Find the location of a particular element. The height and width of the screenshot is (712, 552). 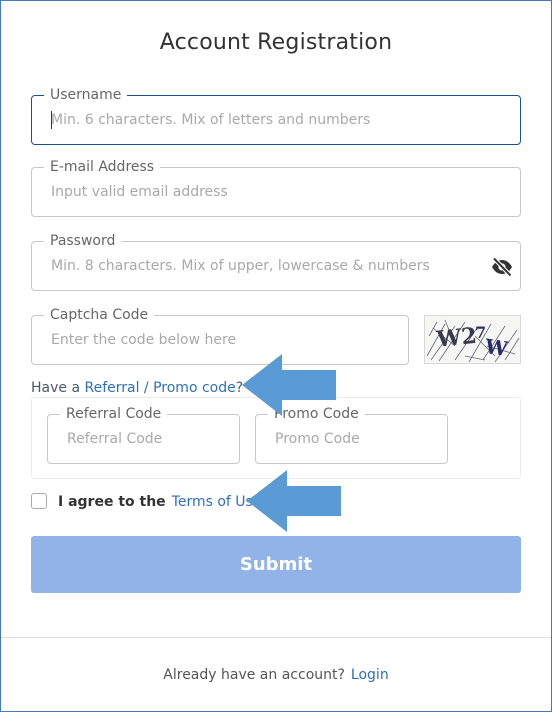

password-input is located at coordinates (265, 266).